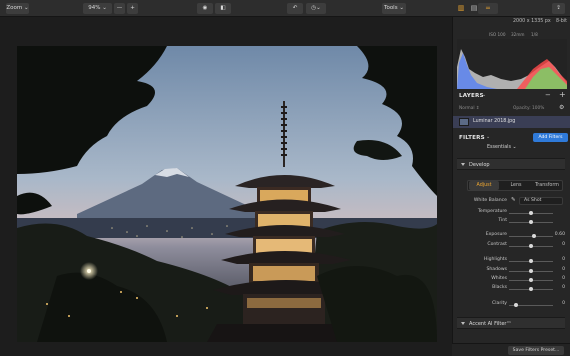  Describe the element at coordinates (513, 200) in the screenshot. I see `eyedropper-icon: ✎` at that location.